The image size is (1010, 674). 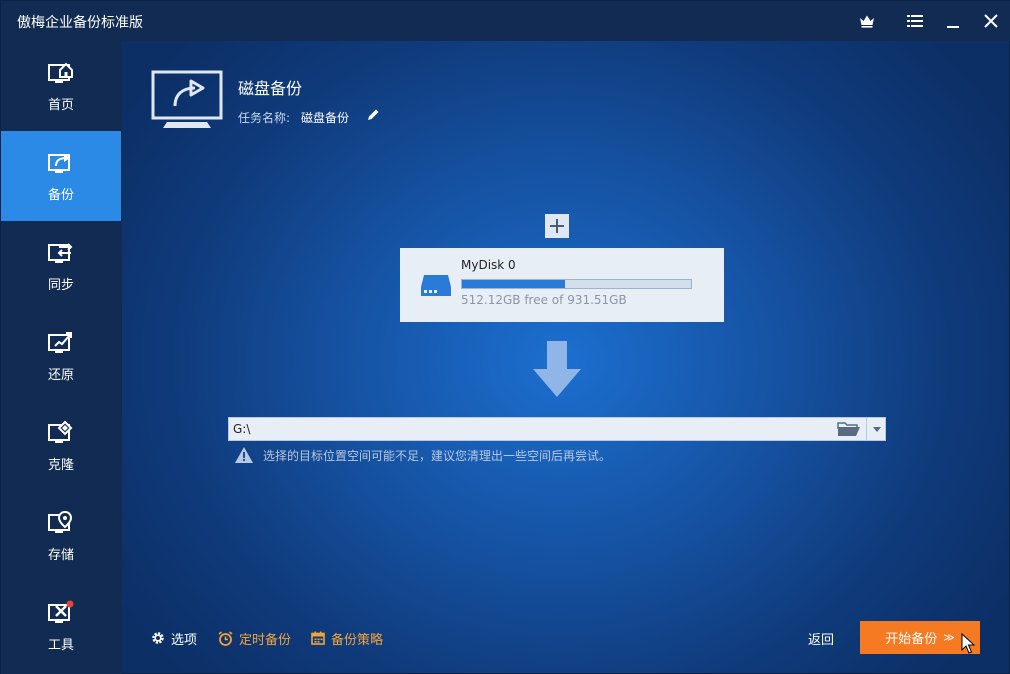 I want to click on hard-disk-icon, so click(x=436, y=285).